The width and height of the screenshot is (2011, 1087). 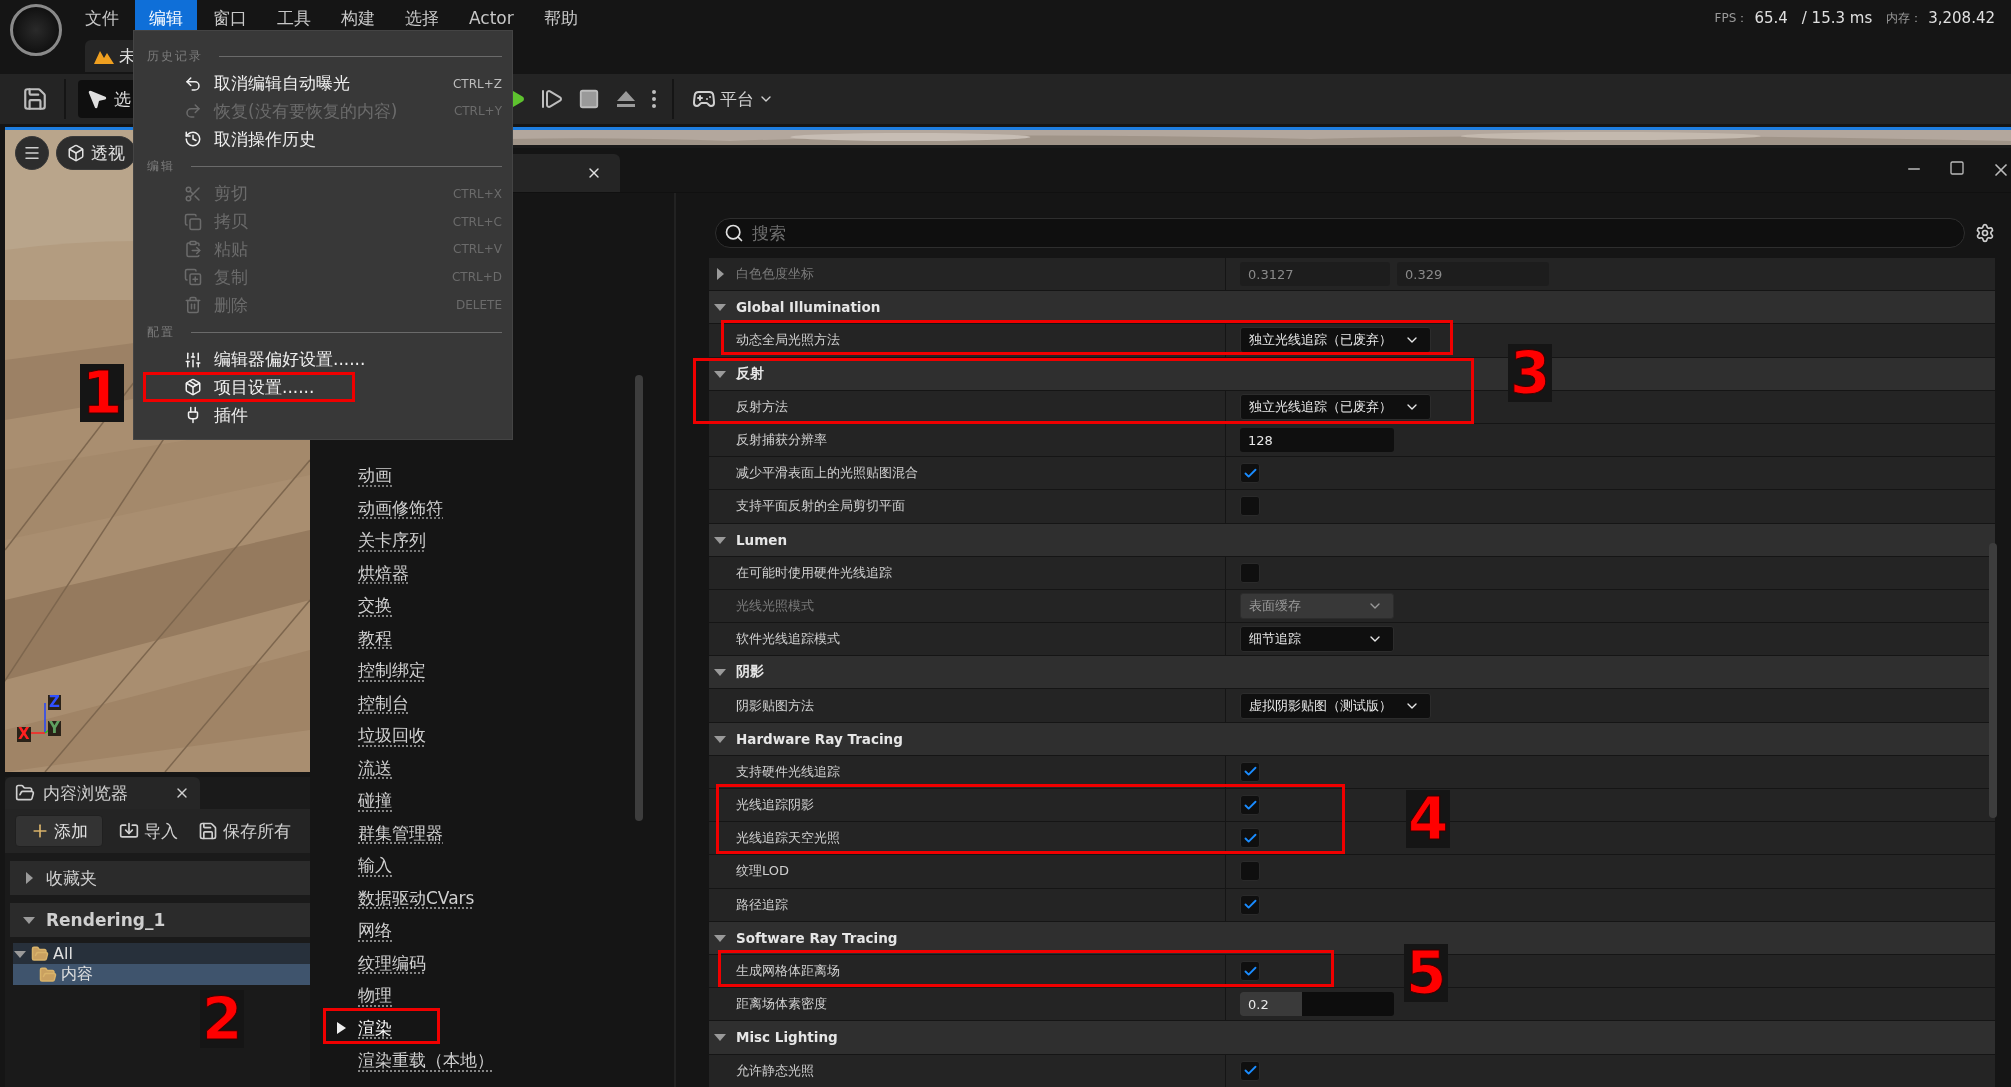 I want to click on nav-link: 控制台, so click(x=383, y=703).